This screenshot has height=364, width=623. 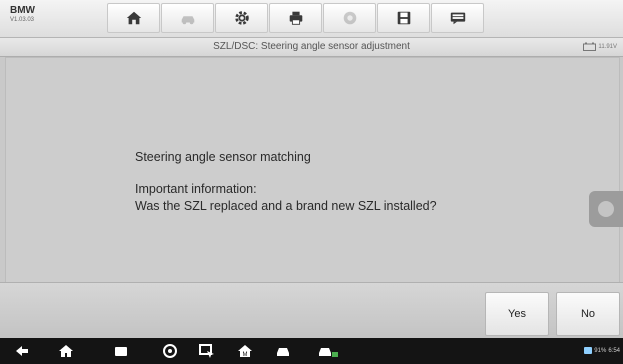 I want to click on browser-button, so click(x=170, y=351).